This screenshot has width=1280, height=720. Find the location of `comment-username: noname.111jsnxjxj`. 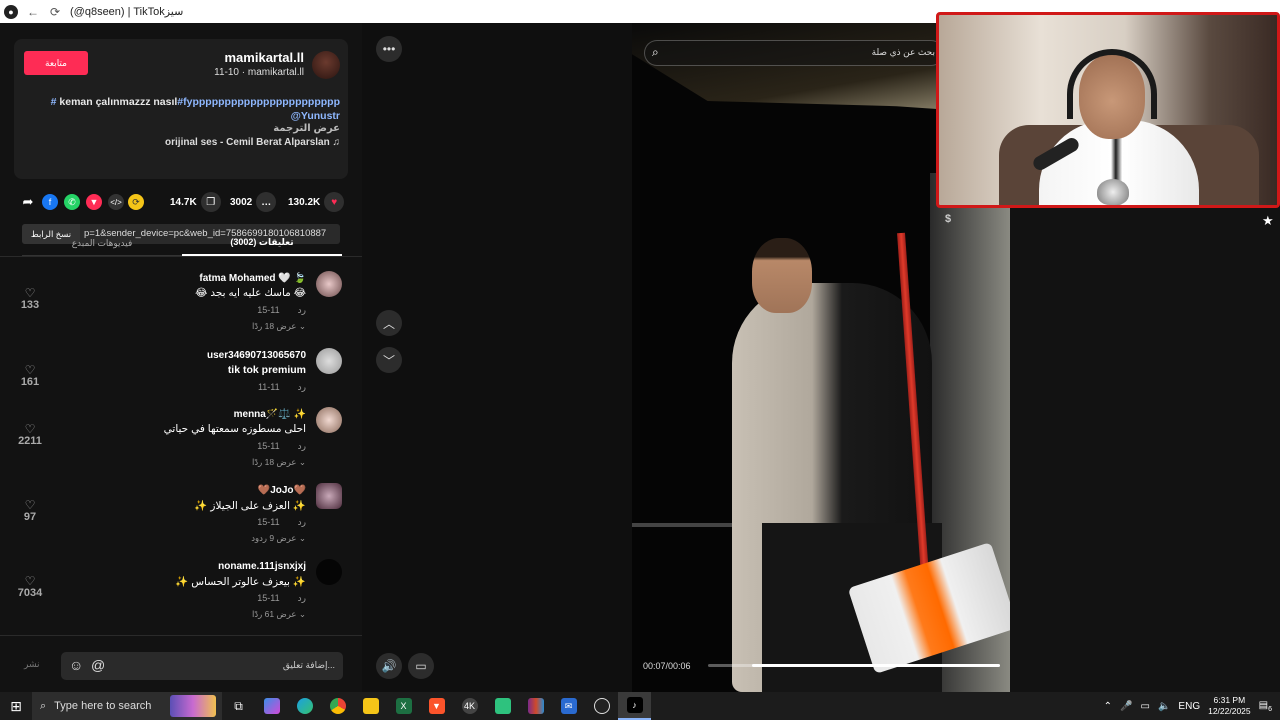

comment-username: noname.111jsnxjxj is located at coordinates (262, 566).